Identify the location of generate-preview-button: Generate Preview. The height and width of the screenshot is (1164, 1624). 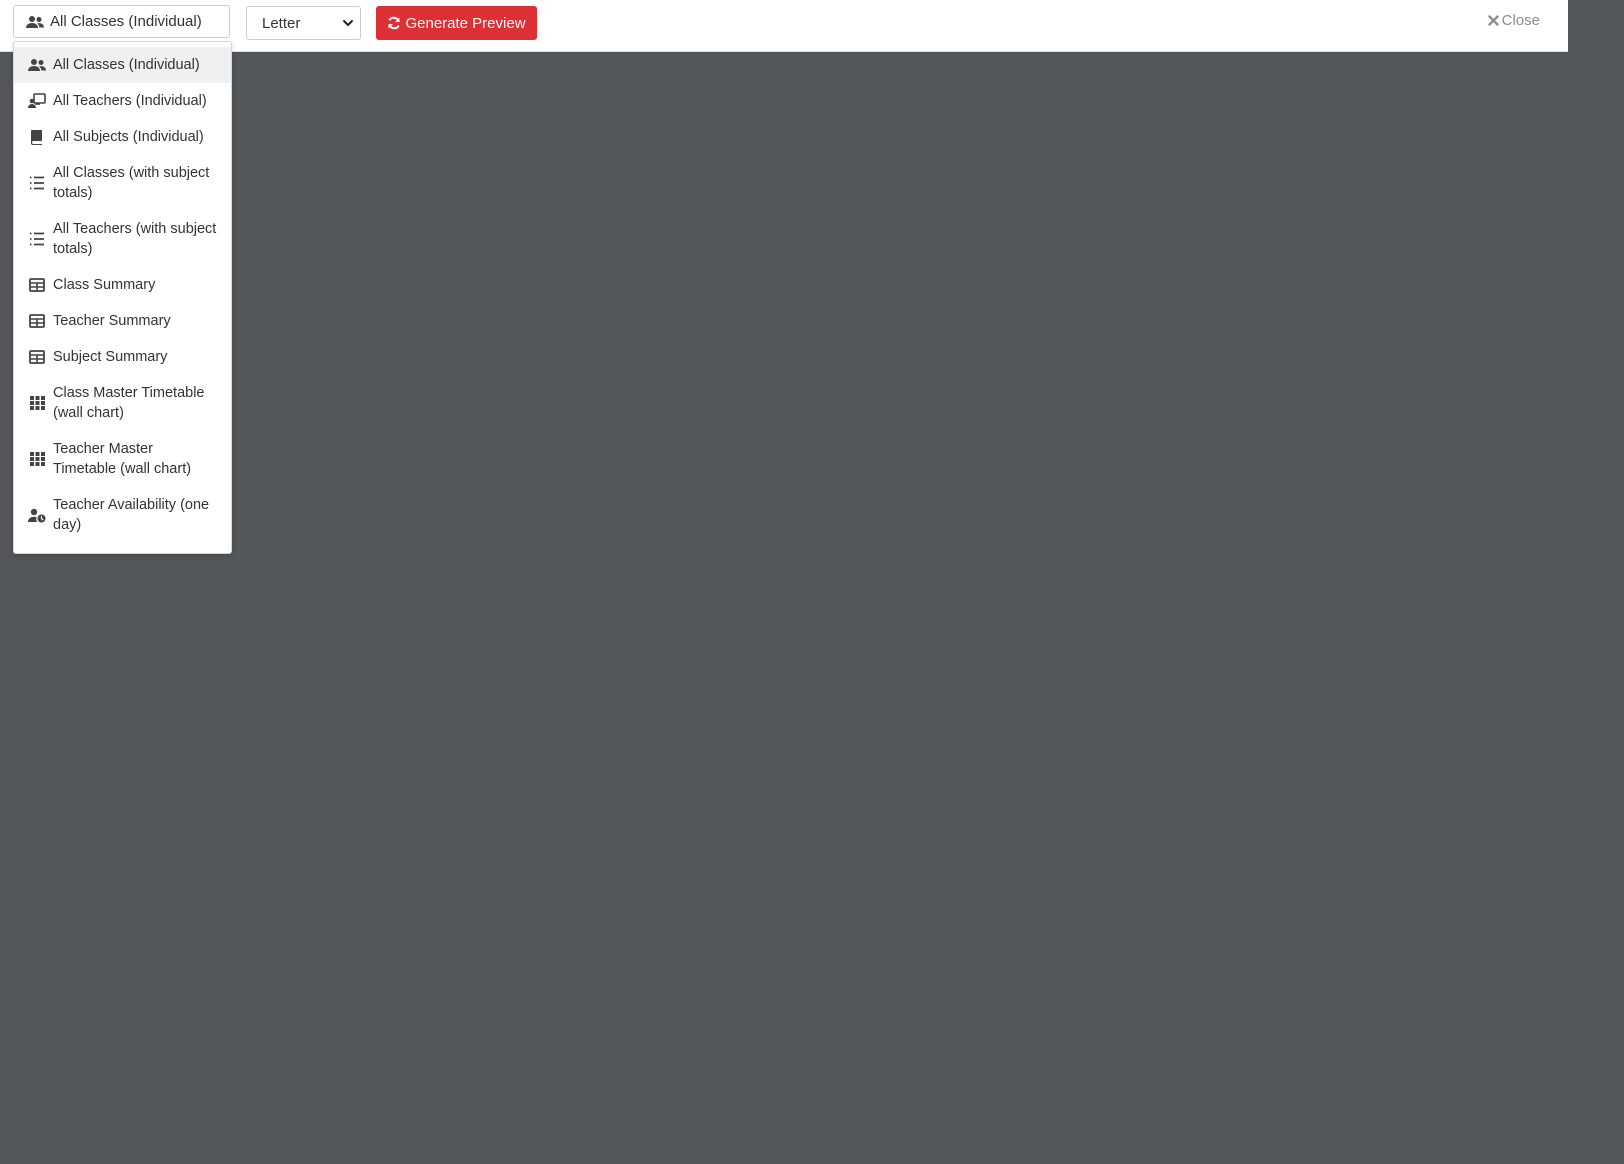
(456, 23).